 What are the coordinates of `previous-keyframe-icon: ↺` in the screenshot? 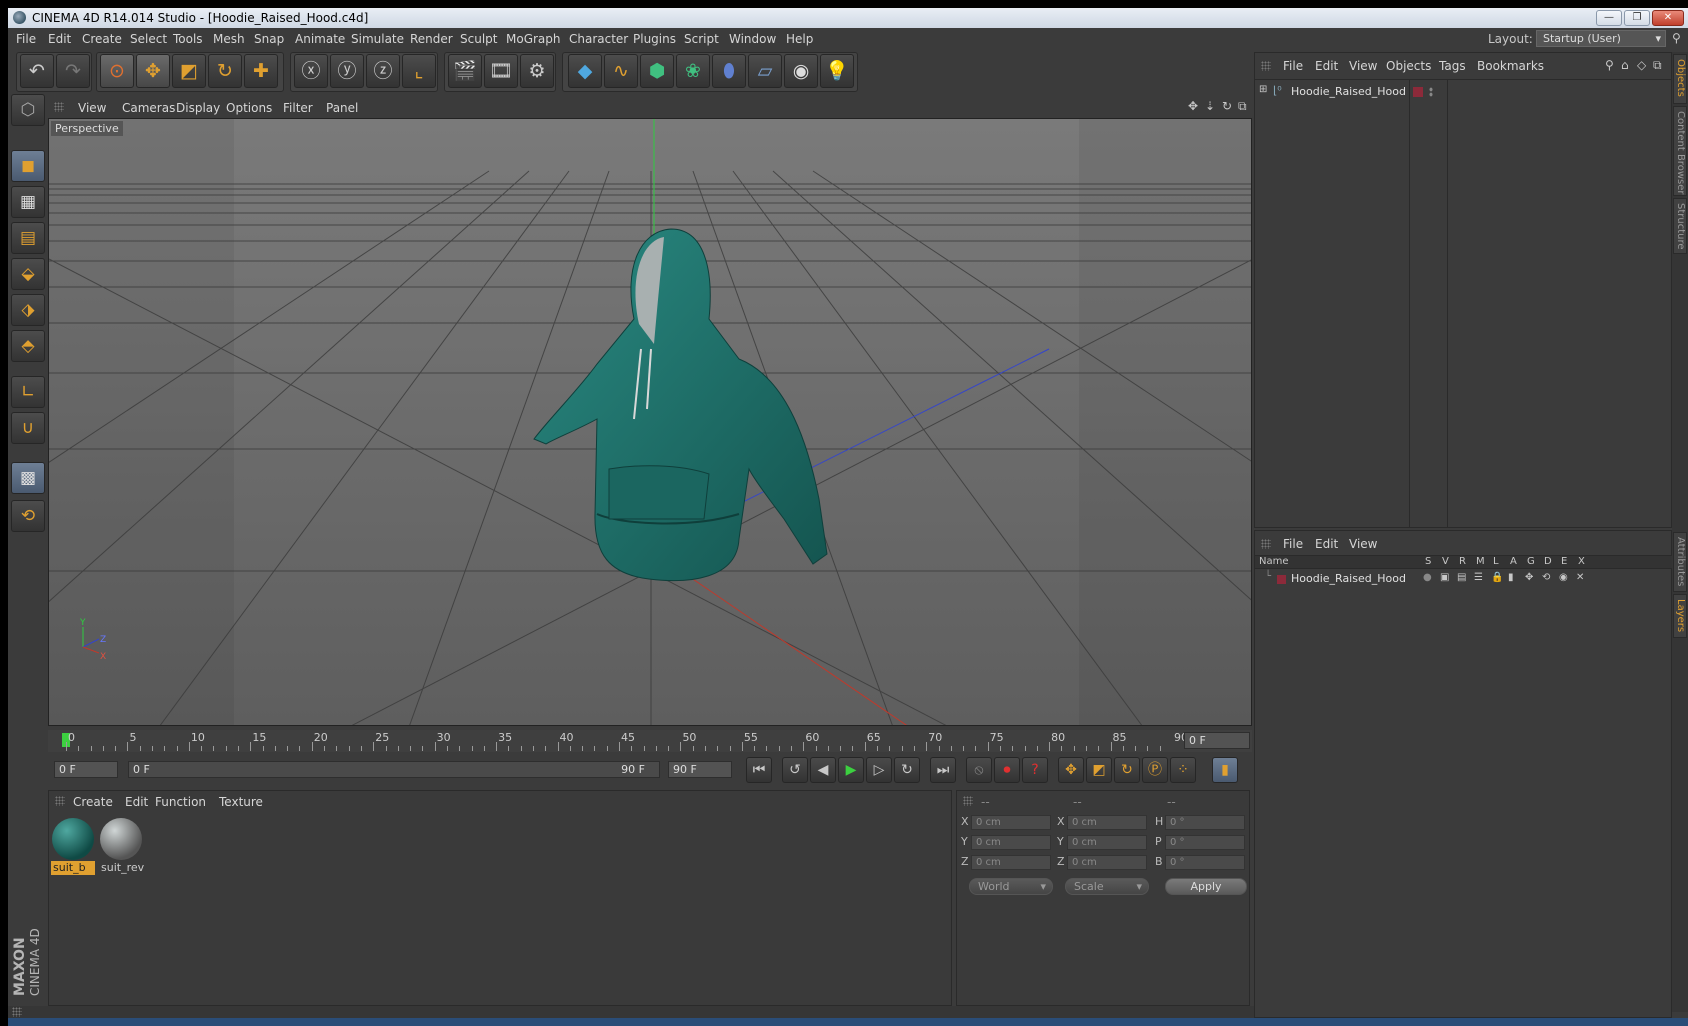 It's located at (795, 770).